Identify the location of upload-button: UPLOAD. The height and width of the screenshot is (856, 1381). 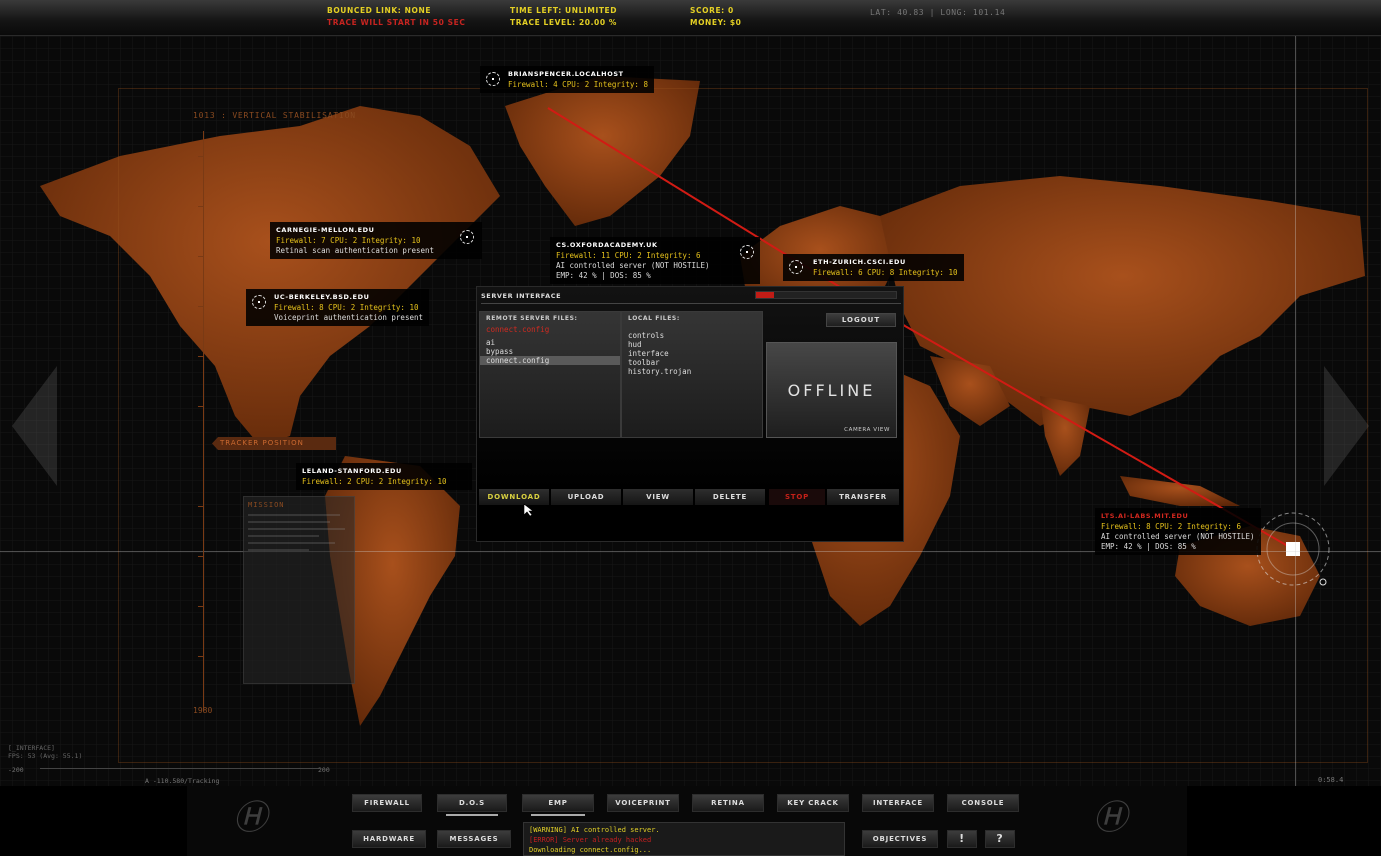
(586, 497).